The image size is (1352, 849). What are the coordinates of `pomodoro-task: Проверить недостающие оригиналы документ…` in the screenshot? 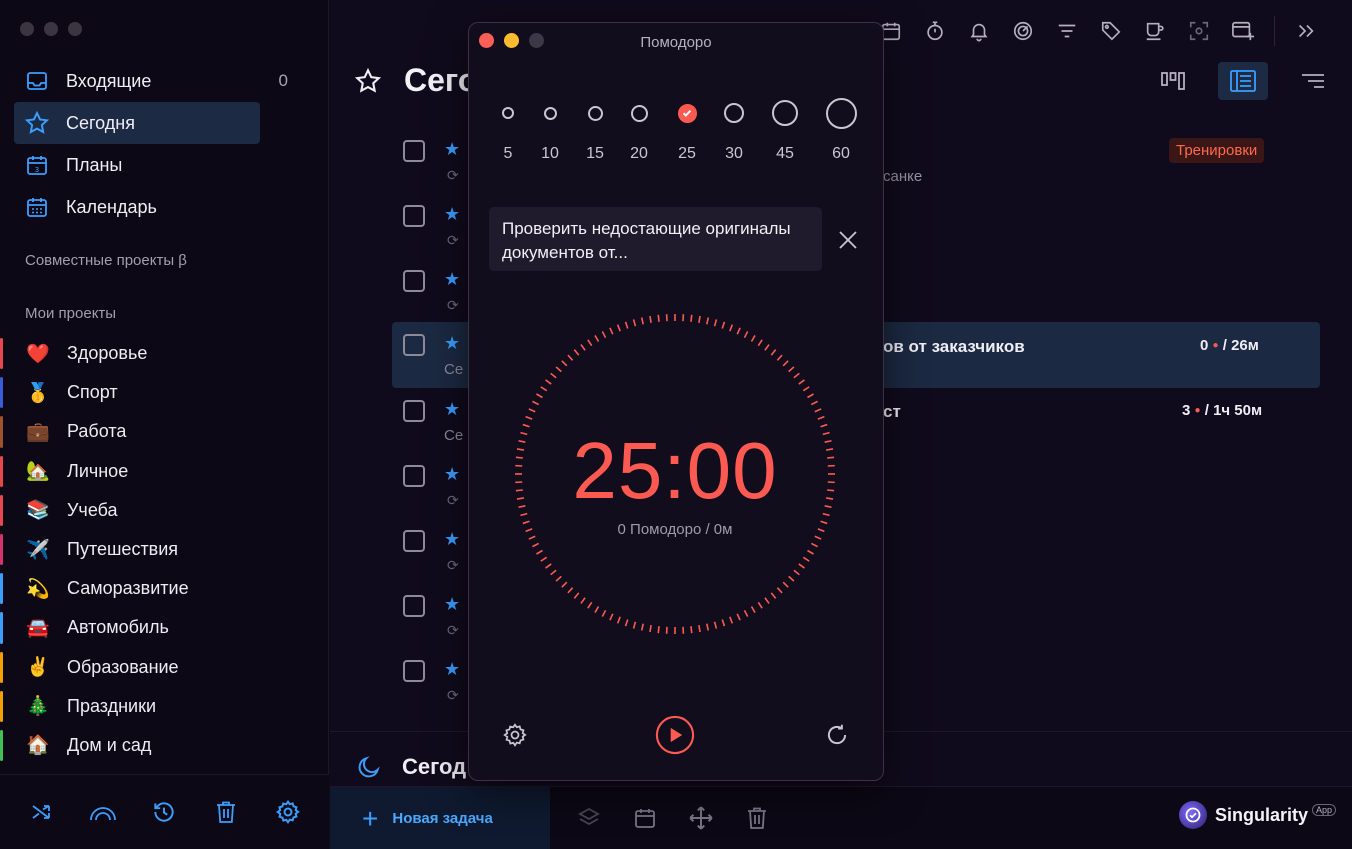 It's located at (655, 239).